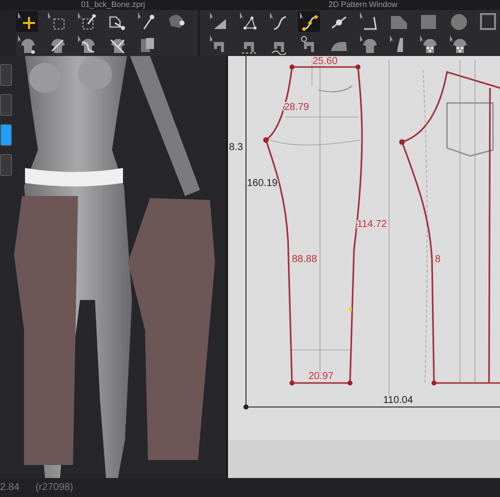 The width and height of the screenshot is (500, 497). Describe the element at coordinates (236, 147) in the screenshot. I see `measurement-label: 8.3` at that location.